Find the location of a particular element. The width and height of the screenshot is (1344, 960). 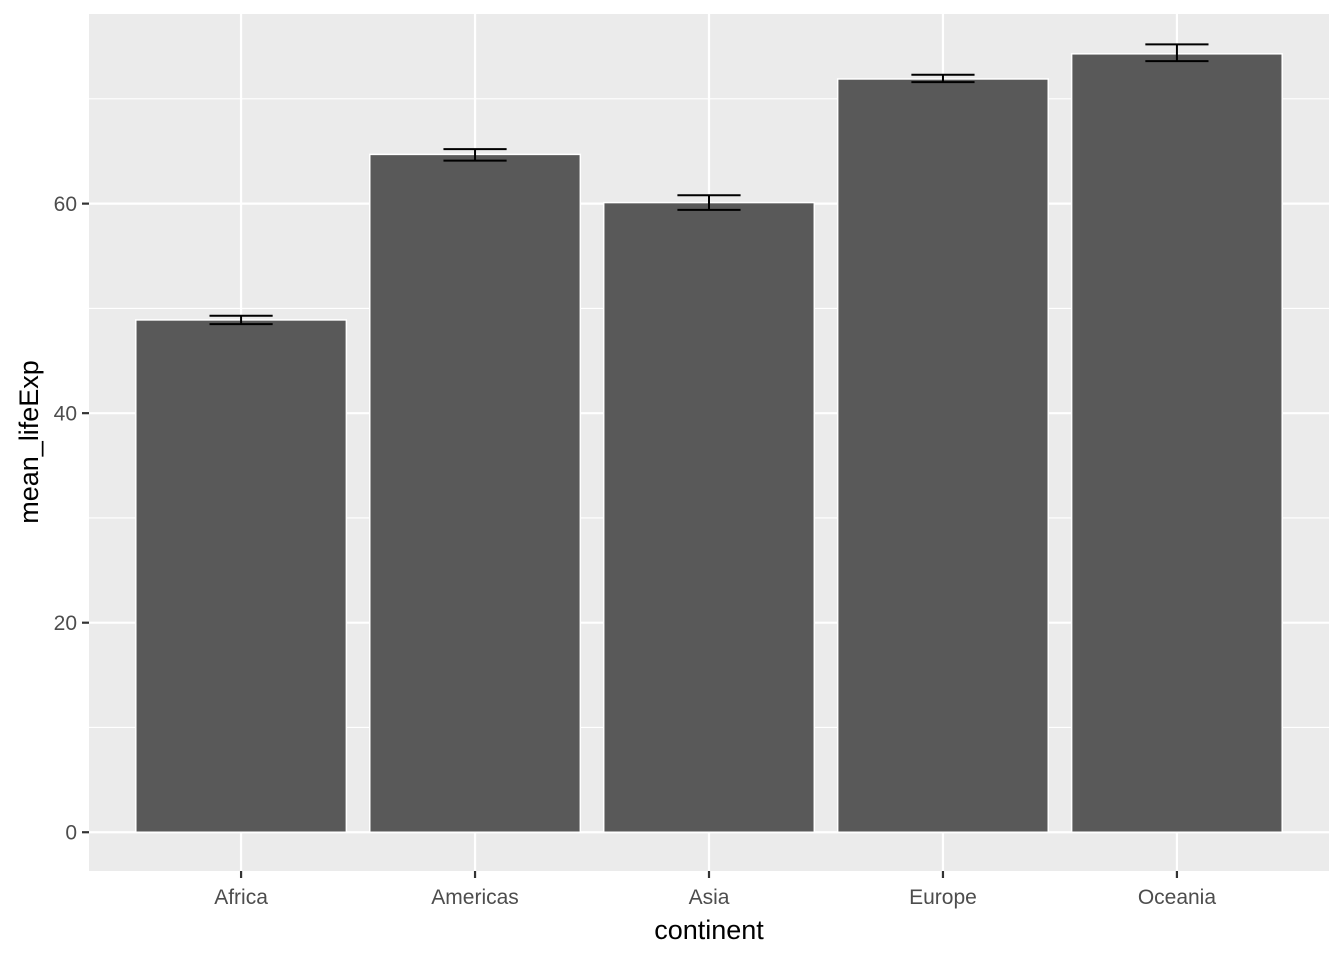

x-axis: Africa Americas Asia Europe Oceania is located at coordinates (715, 890).